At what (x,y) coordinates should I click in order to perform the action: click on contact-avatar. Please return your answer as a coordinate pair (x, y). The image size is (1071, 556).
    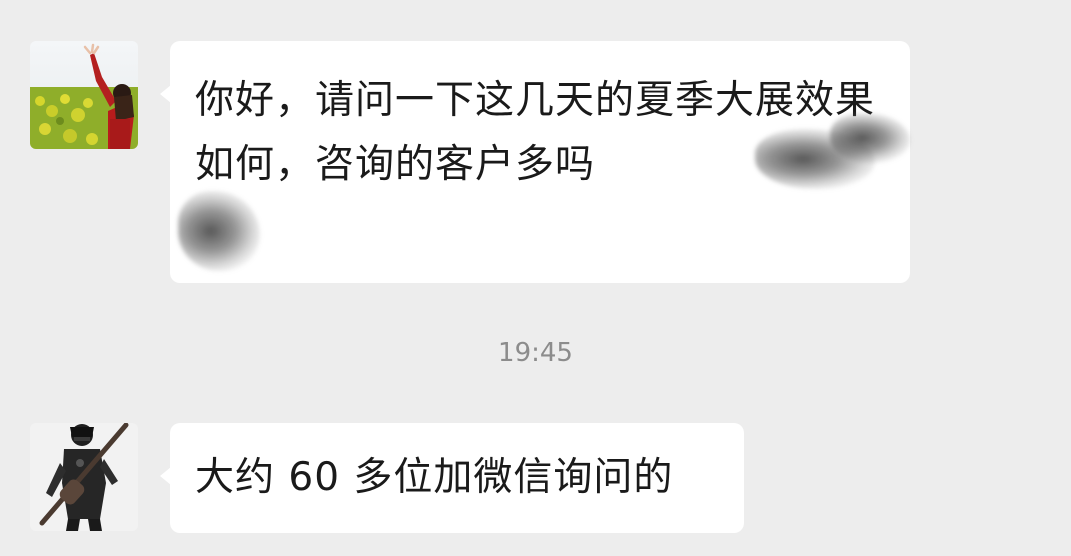
    Looking at the image, I should click on (84, 95).